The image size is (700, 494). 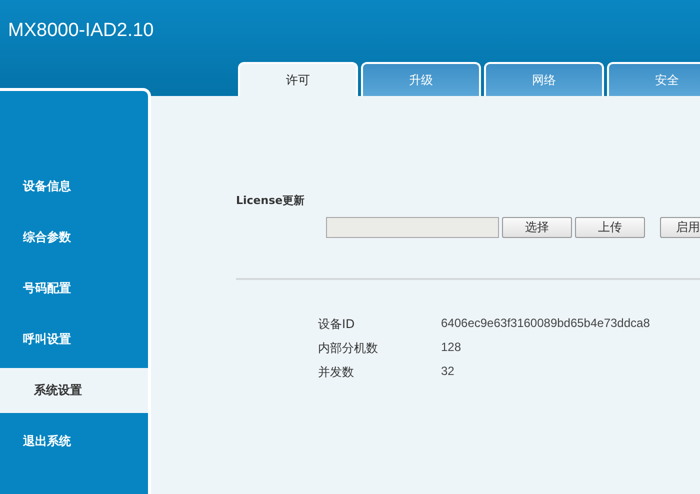 I want to click on action-button: 选择, so click(x=537, y=227).